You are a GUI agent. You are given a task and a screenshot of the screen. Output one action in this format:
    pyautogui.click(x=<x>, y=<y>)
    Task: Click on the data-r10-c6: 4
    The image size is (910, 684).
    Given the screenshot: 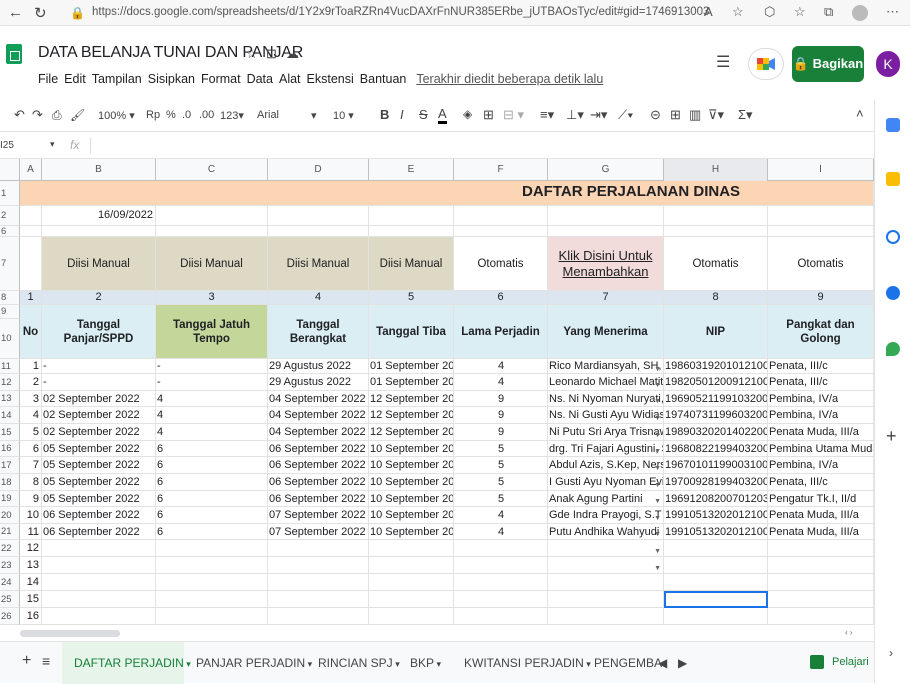 What is the action you would take?
    pyautogui.click(x=501, y=515)
    